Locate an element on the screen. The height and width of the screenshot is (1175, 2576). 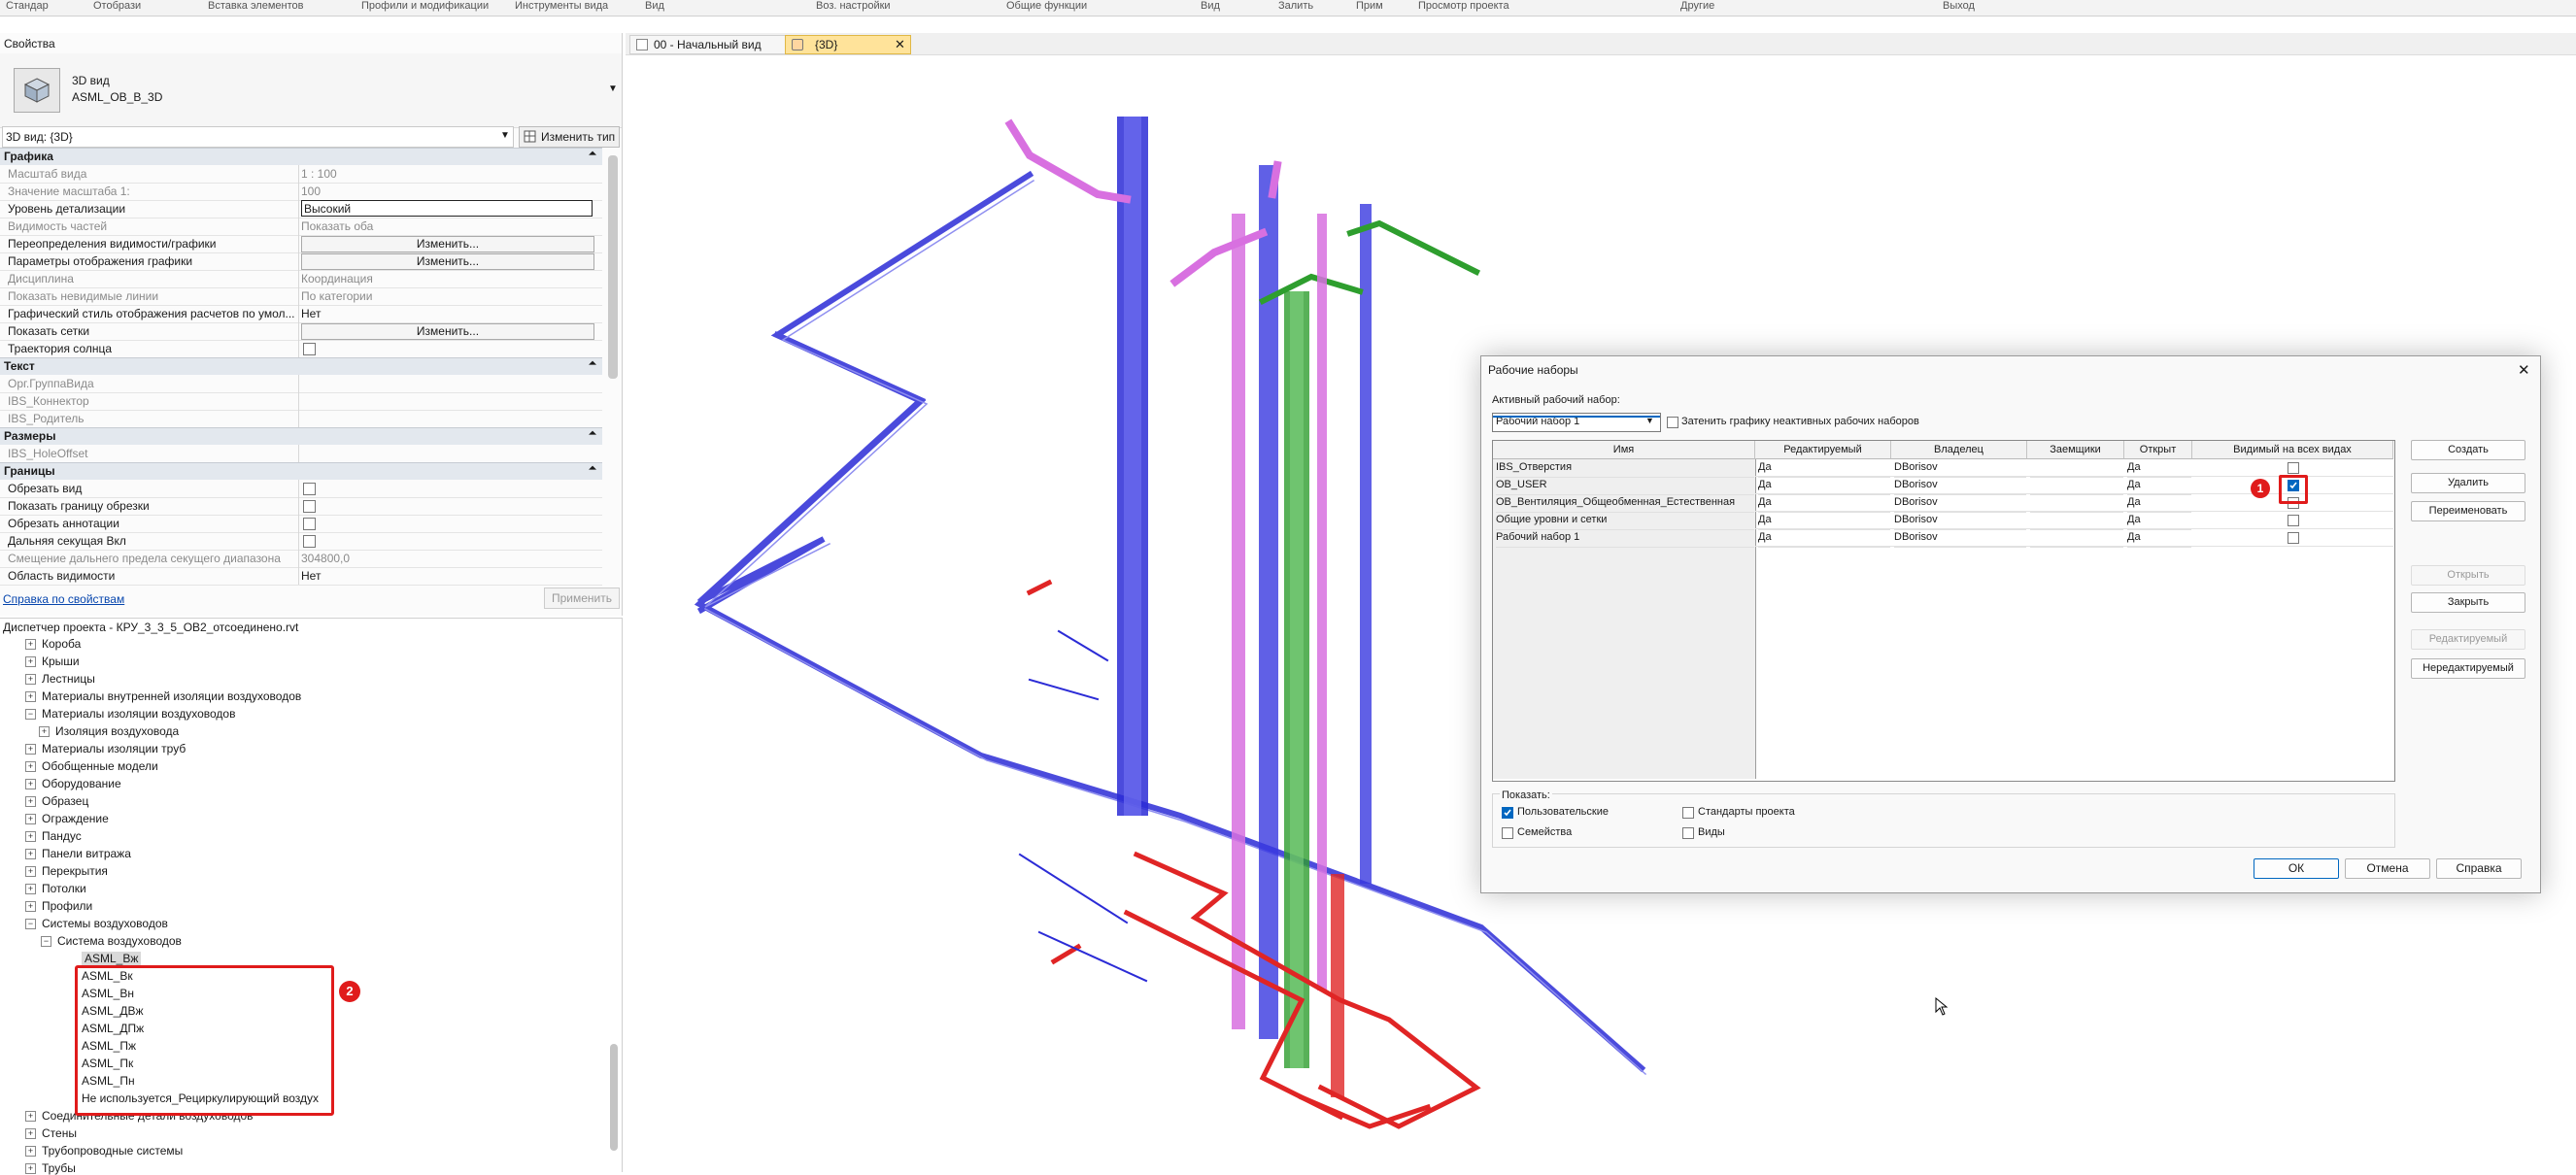
browser-tree-node: + Стены is located at coordinates (51, 1133).